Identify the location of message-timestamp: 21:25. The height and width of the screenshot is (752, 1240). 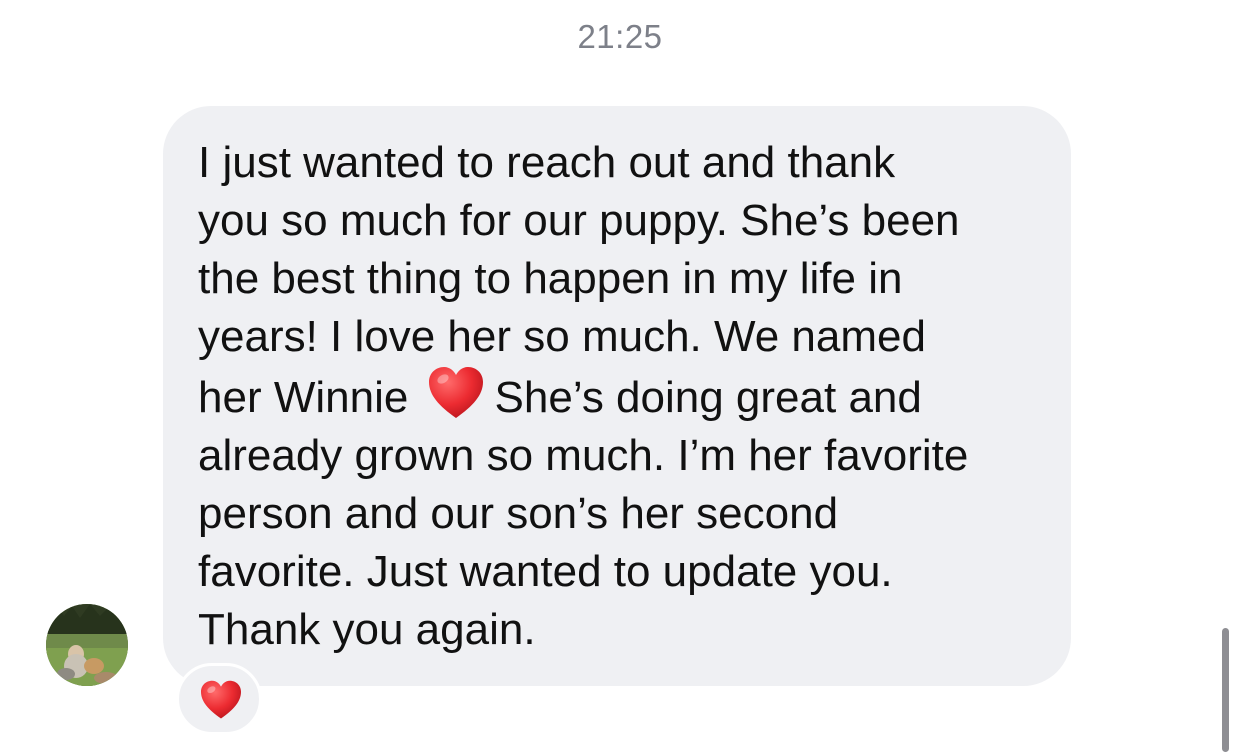
(620, 36).